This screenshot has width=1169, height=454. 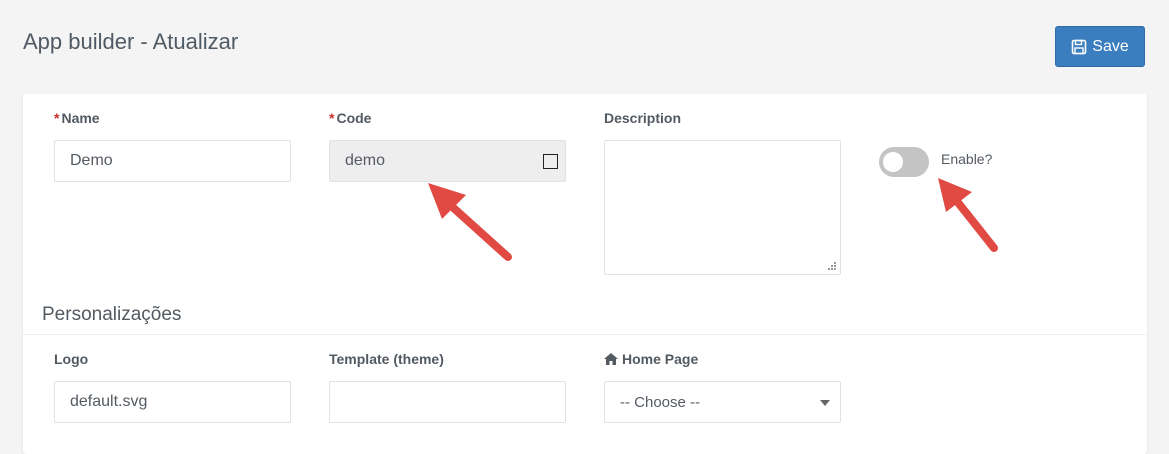 I want to click on page-title: App builder - Atualizar, so click(x=131, y=41).